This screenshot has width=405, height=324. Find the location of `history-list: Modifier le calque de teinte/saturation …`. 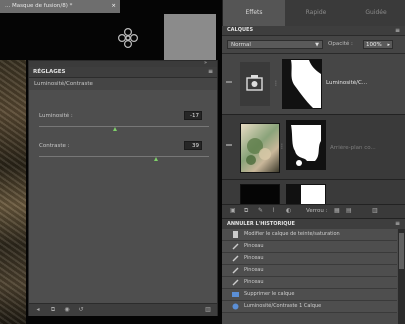

history-list: Modifier le calque de teinte/saturation … is located at coordinates (313, 276).